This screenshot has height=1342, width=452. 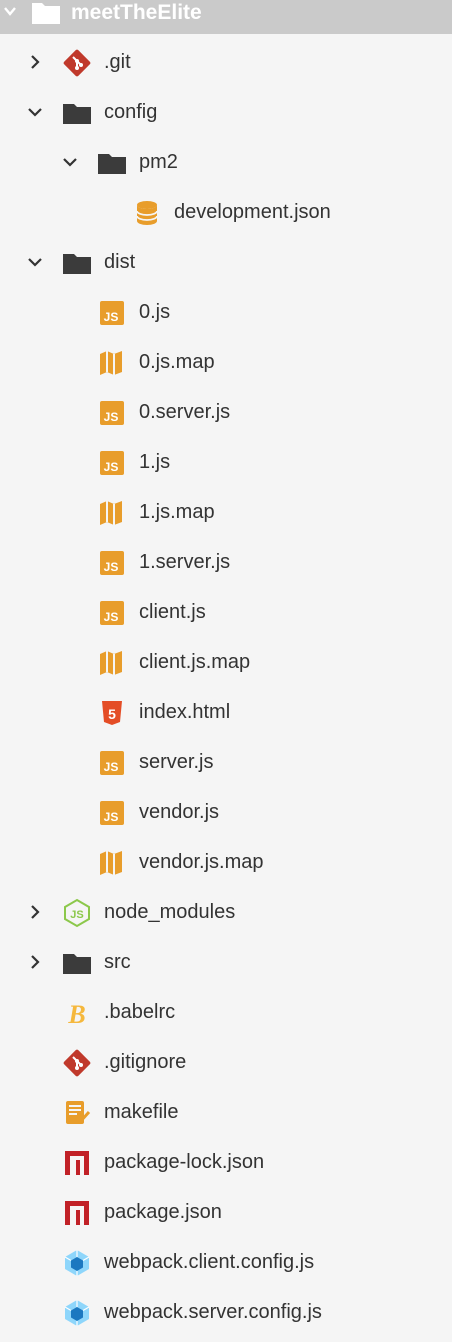 What do you see at coordinates (226, 1012) in the screenshot?
I see `tree-item: .babelrc` at bounding box center [226, 1012].